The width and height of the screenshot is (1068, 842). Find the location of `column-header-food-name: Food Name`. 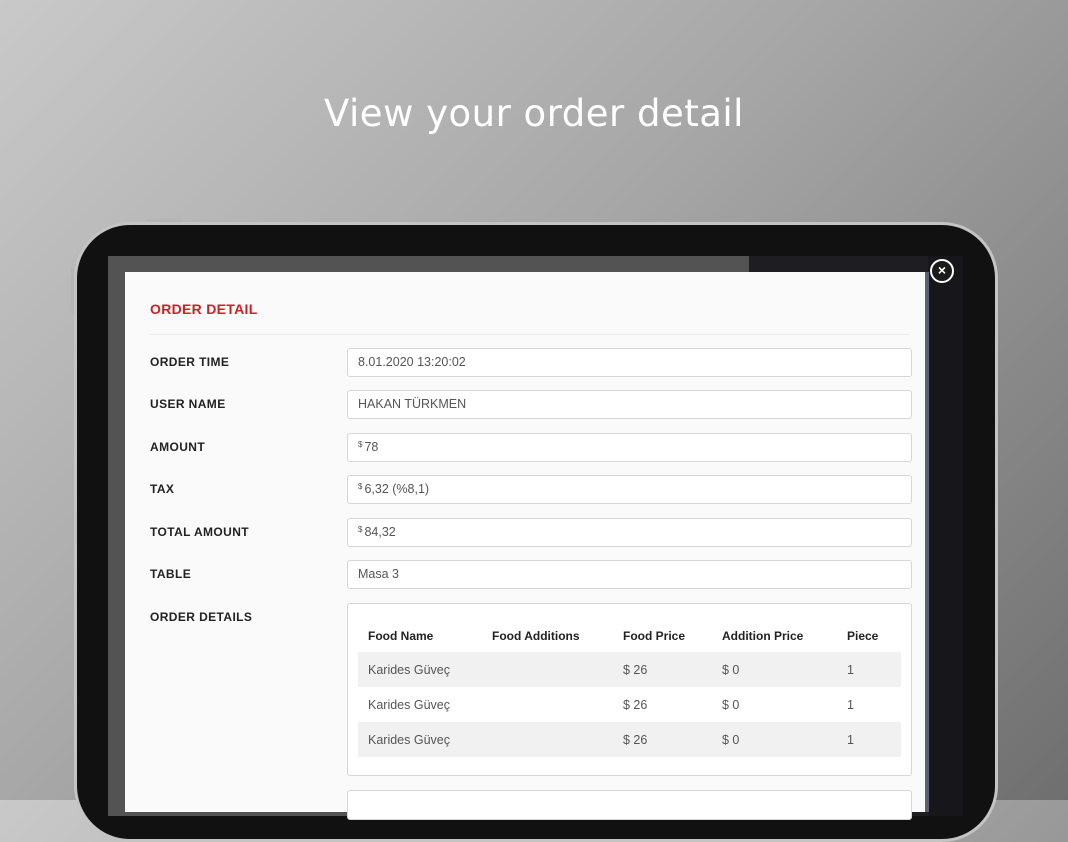

column-header-food-name: Food Name is located at coordinates (401, 635).